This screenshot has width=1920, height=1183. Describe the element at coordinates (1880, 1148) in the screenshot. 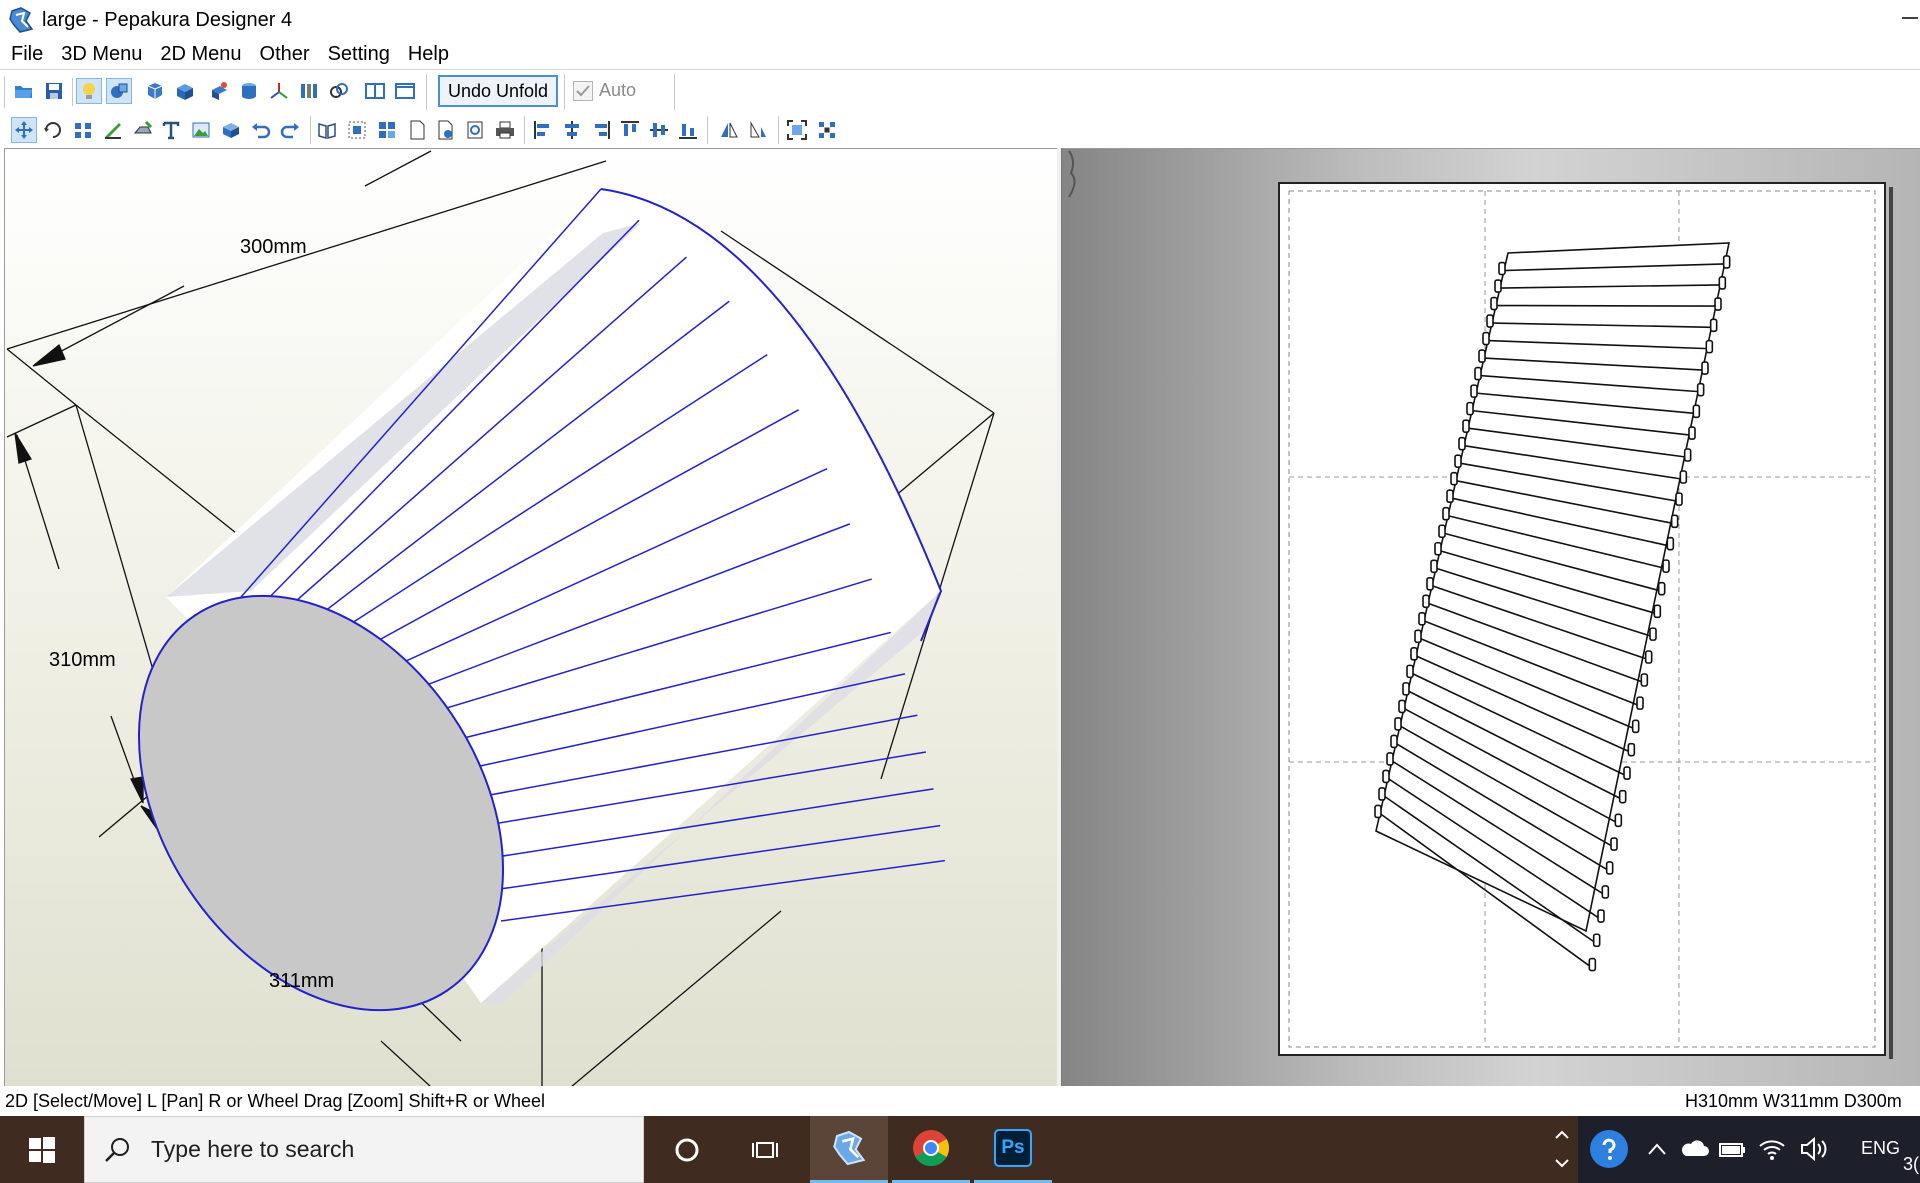

I see `language-indicator: ENG` at that location.